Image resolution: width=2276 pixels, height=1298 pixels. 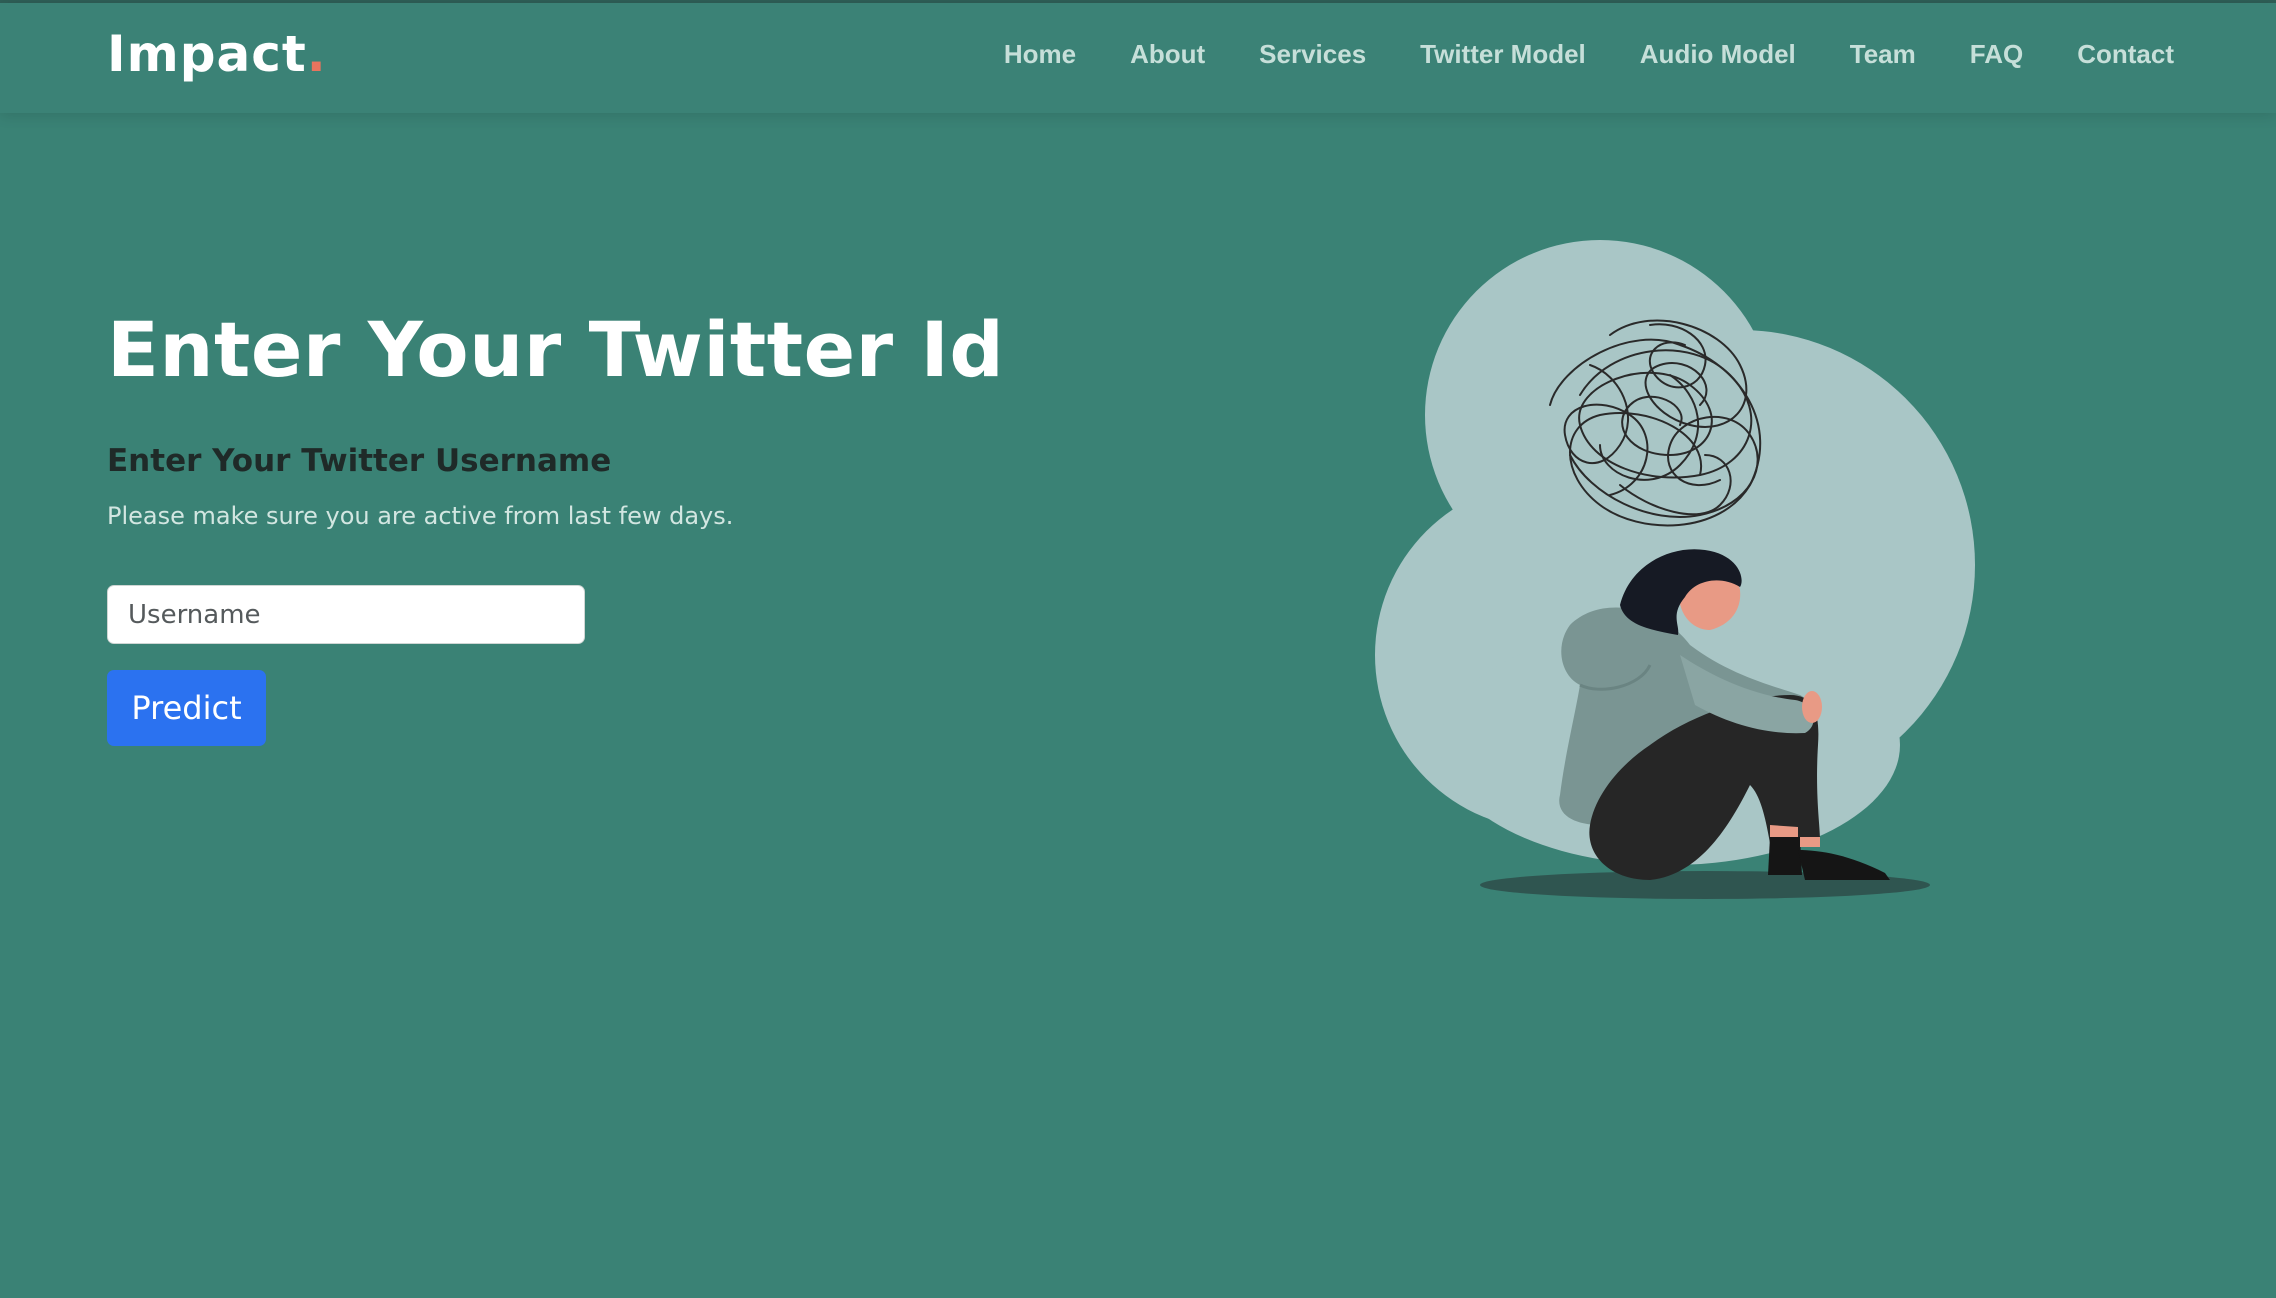 I want to click on page-title: Enter Your Twitter Id, so click(x=556, y=349).